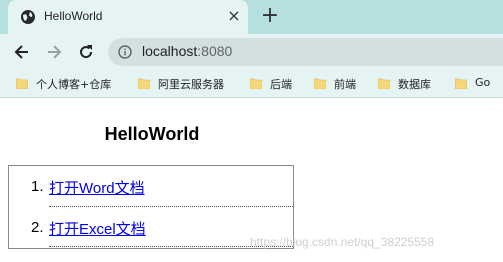  What do you see at coordinates (125, 52) in the screenshot?
I see `info-icon` at bounding box center [125, 52].